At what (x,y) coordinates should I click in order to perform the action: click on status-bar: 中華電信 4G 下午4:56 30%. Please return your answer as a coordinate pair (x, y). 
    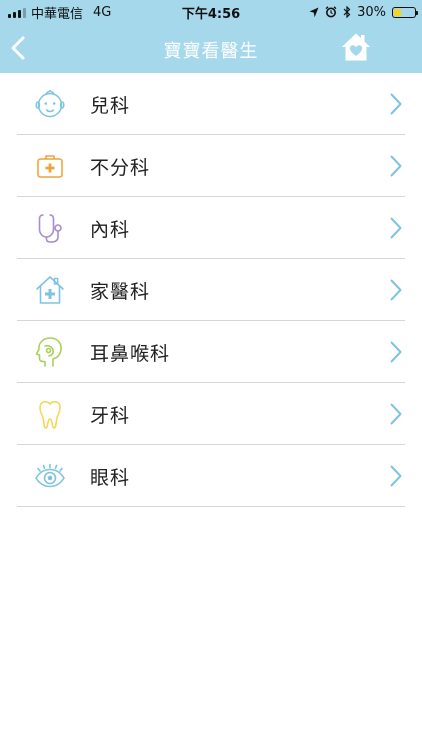
    Looking at the image, I should click on (211, 12).